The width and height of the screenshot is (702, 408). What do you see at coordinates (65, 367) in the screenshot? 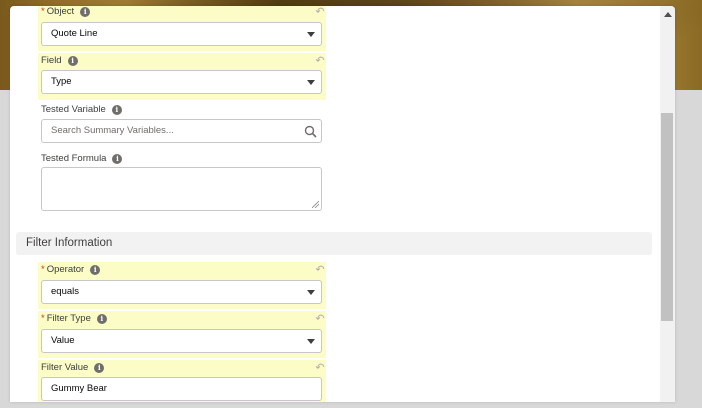
I see `filter-value-label: Filter Value` at bounding box center [65, 367].